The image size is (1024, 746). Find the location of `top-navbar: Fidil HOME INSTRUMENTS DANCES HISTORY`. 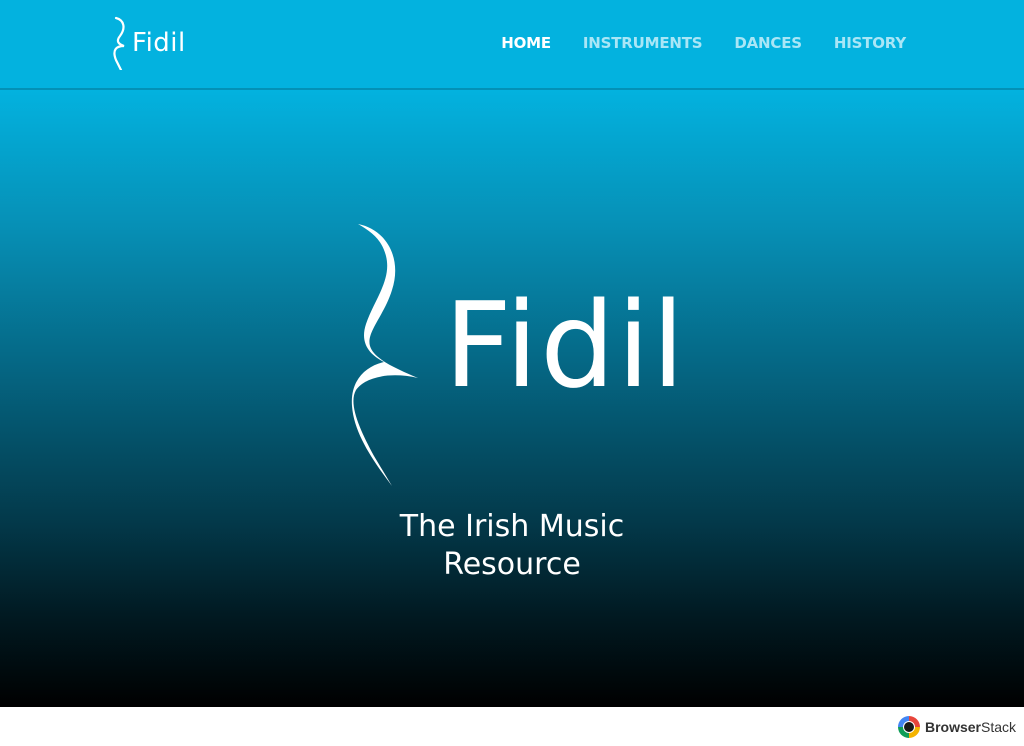

top-navbar: Fidil HOME INSTRUMENTS DANCES HISTORY is located at coordinates (512, 45).